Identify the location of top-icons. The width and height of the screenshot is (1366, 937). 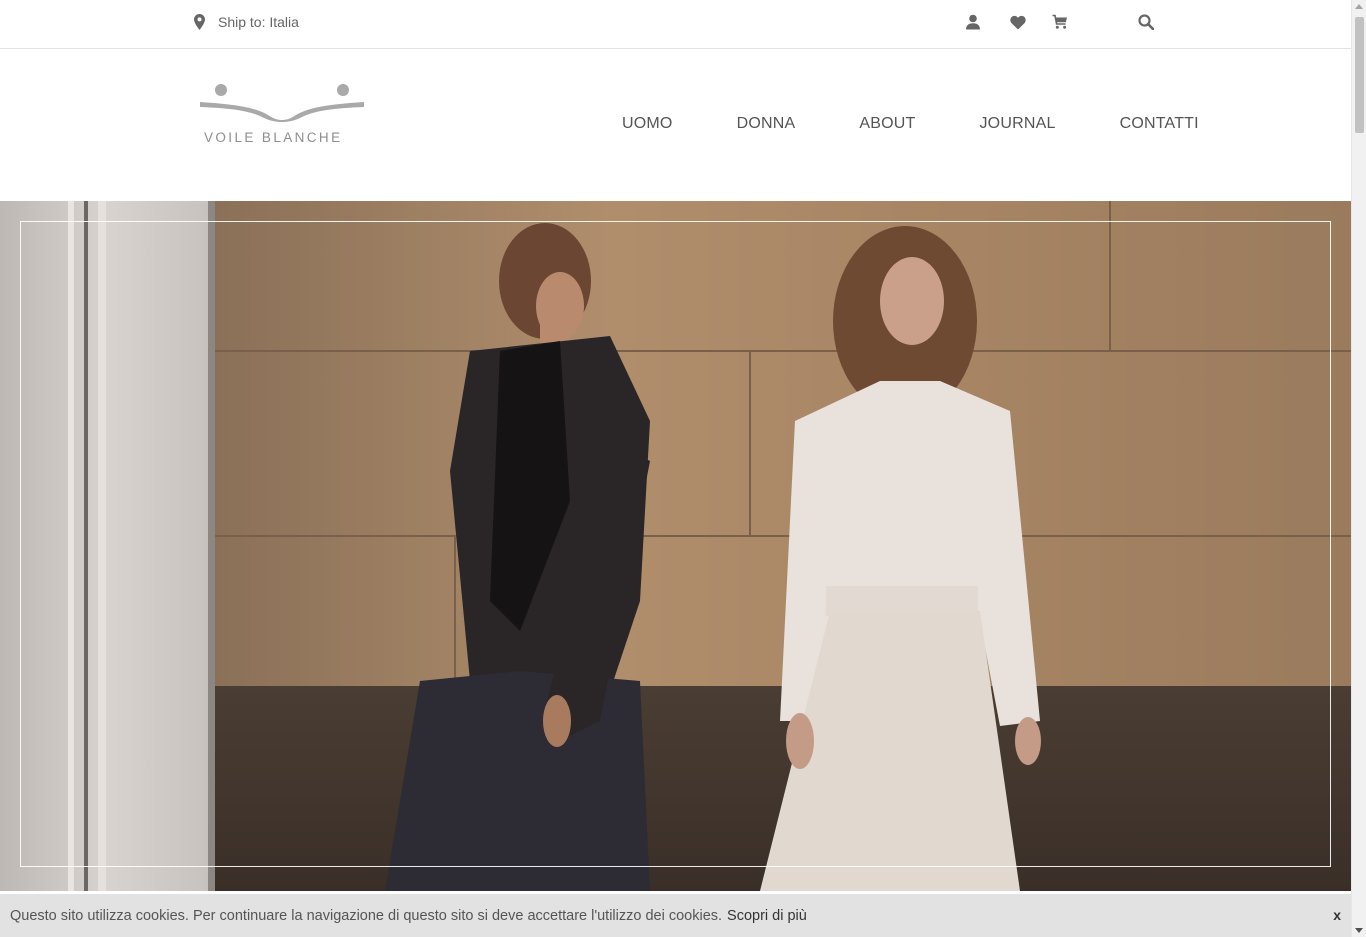
(1059, 22).